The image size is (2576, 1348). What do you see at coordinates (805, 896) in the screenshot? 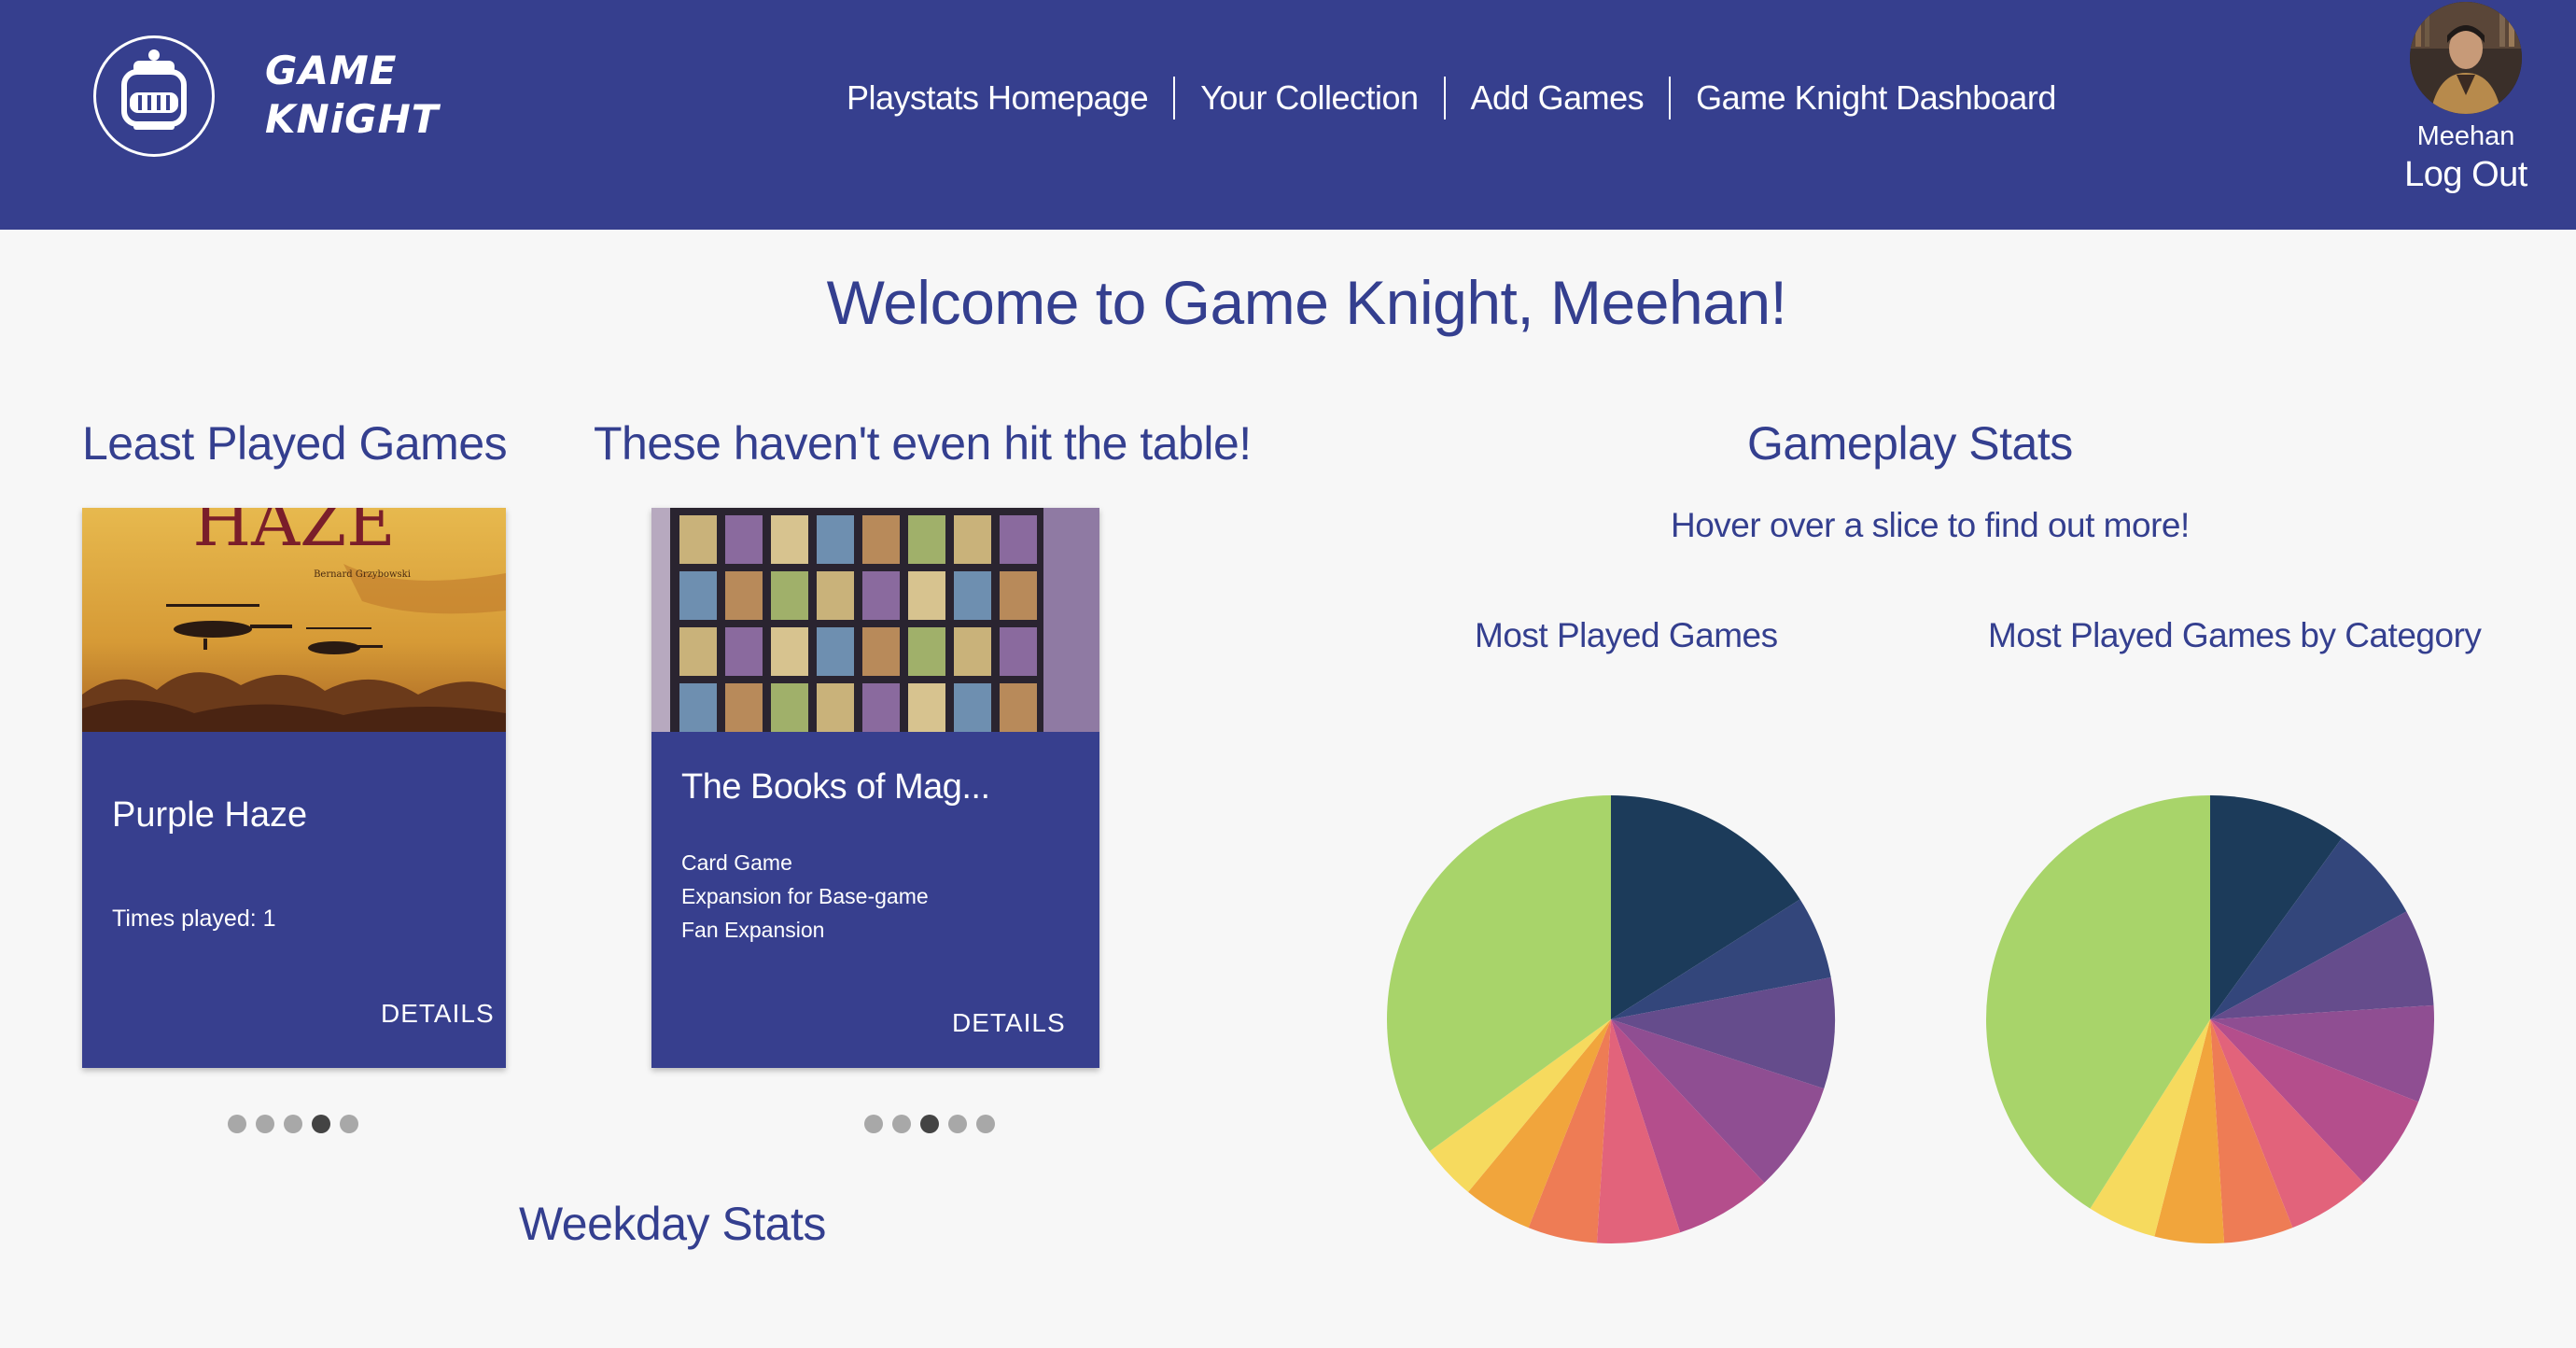
I see `category-2: Expansion for Base-game` at bounding box center [805, 896].